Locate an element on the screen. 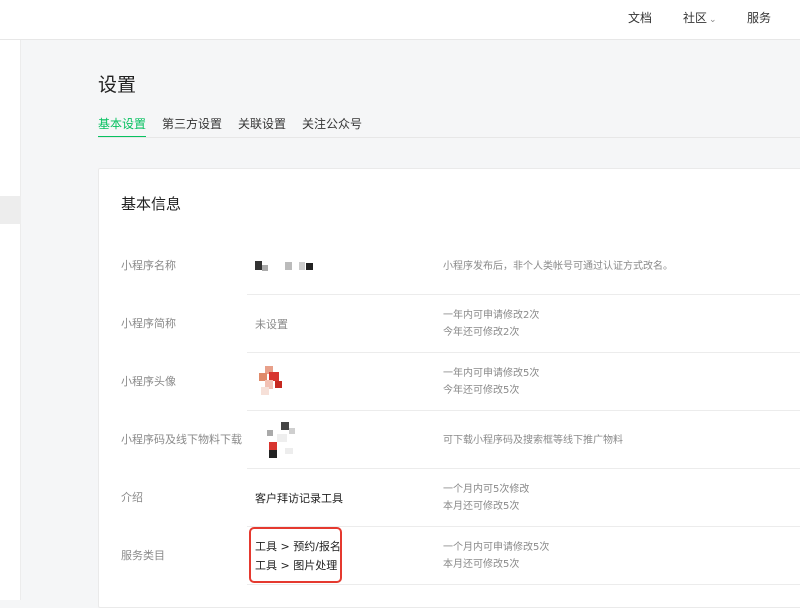 The image size is (800, 608). row-label: 小程序简称 is located at coordinates (148, 323).